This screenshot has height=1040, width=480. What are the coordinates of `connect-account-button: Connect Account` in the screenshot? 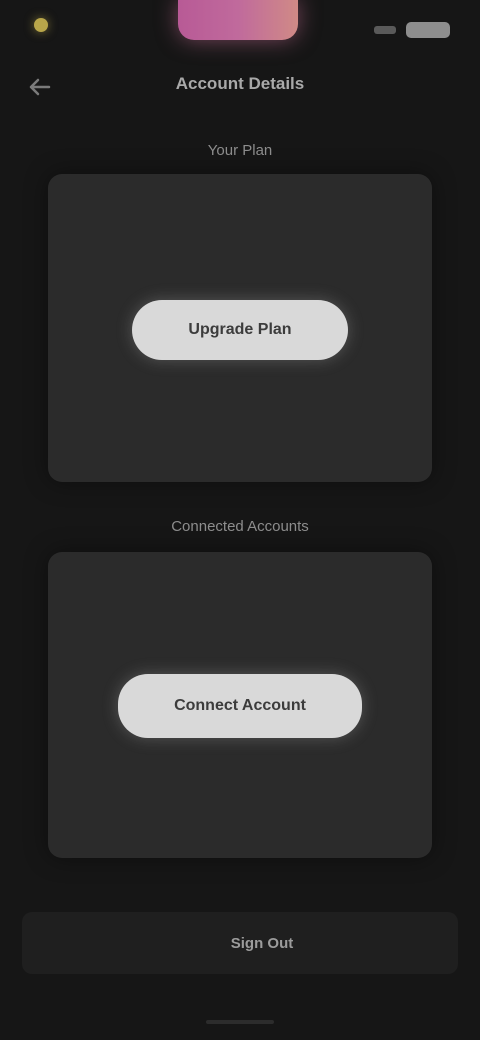 It's located at (240, 706).